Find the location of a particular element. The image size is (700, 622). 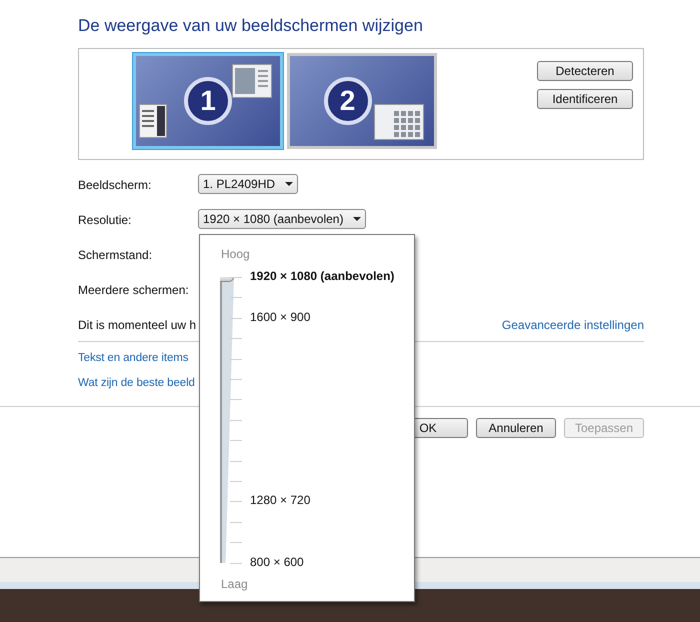

dropdown: 1. PL2409HD is located at coordinates (248, 184).